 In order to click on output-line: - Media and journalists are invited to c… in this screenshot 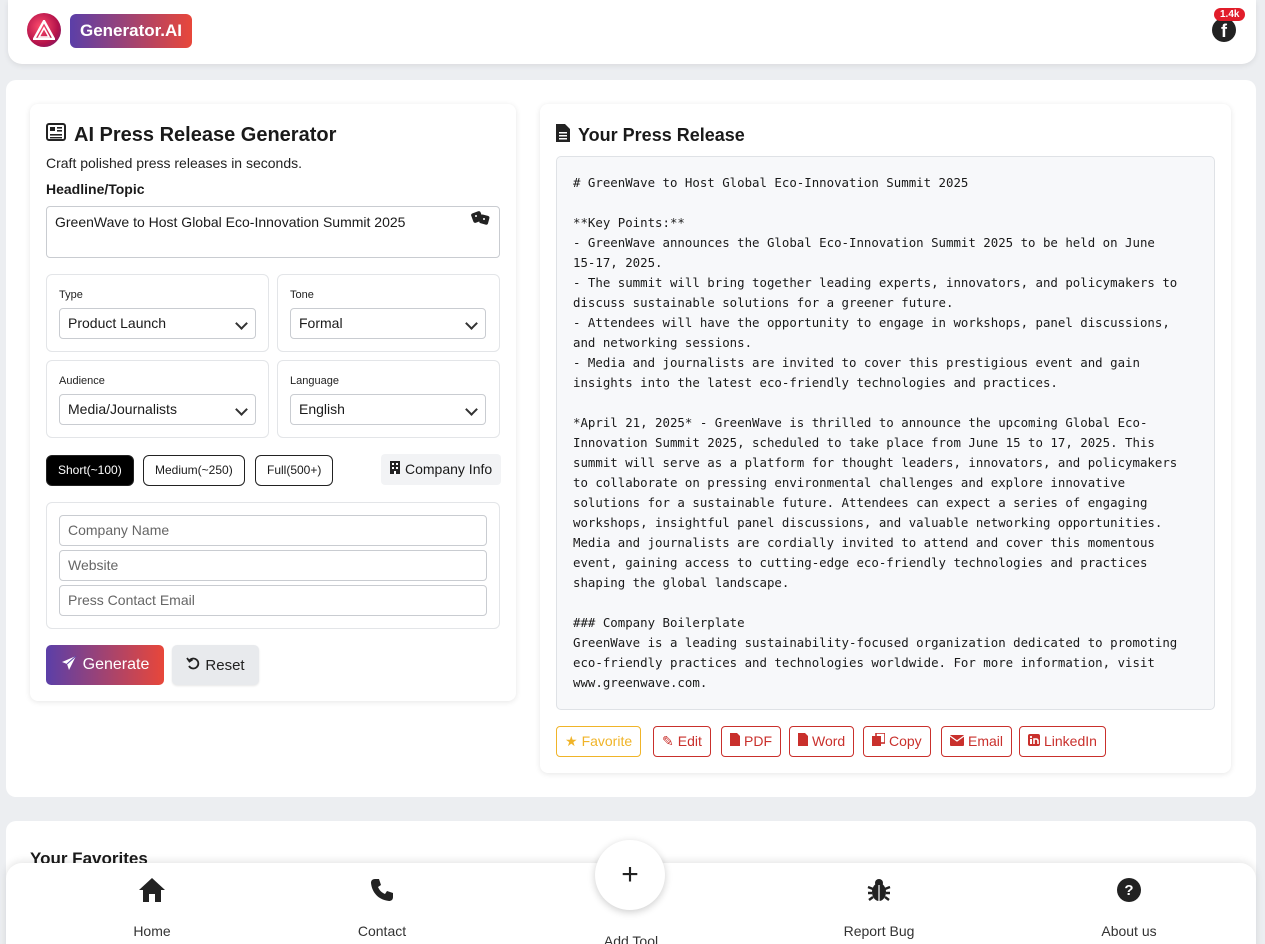, I will do `click(856, 362)`.